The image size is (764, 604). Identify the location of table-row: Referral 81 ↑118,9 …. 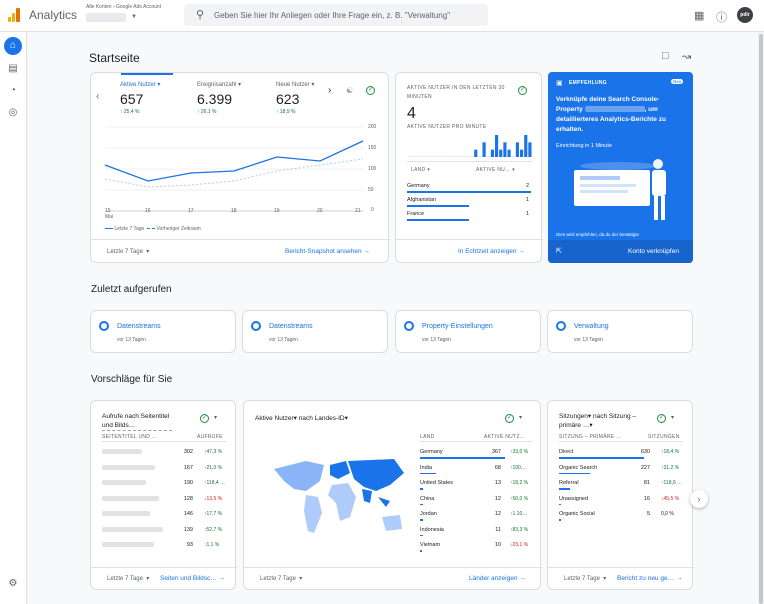
(620, 488).